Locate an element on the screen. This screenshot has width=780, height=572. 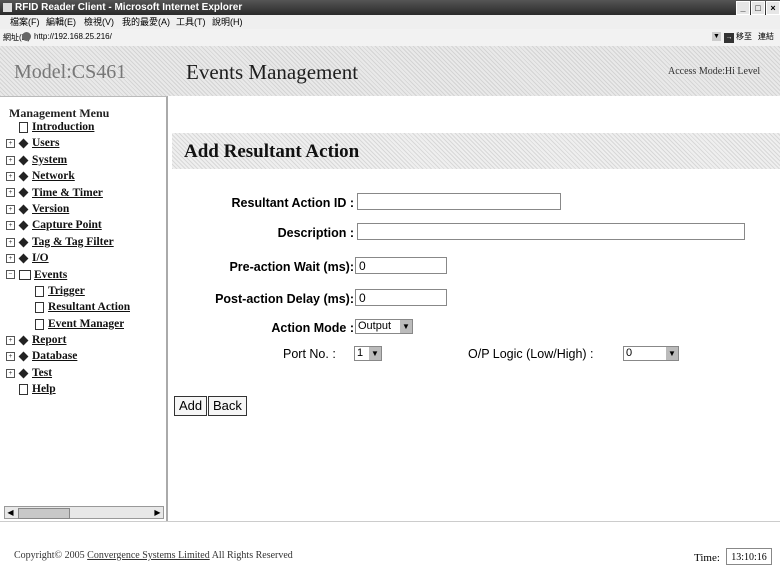
sidebar-item-label: Tag & Tag Filter is located at coordinates (73, 242).